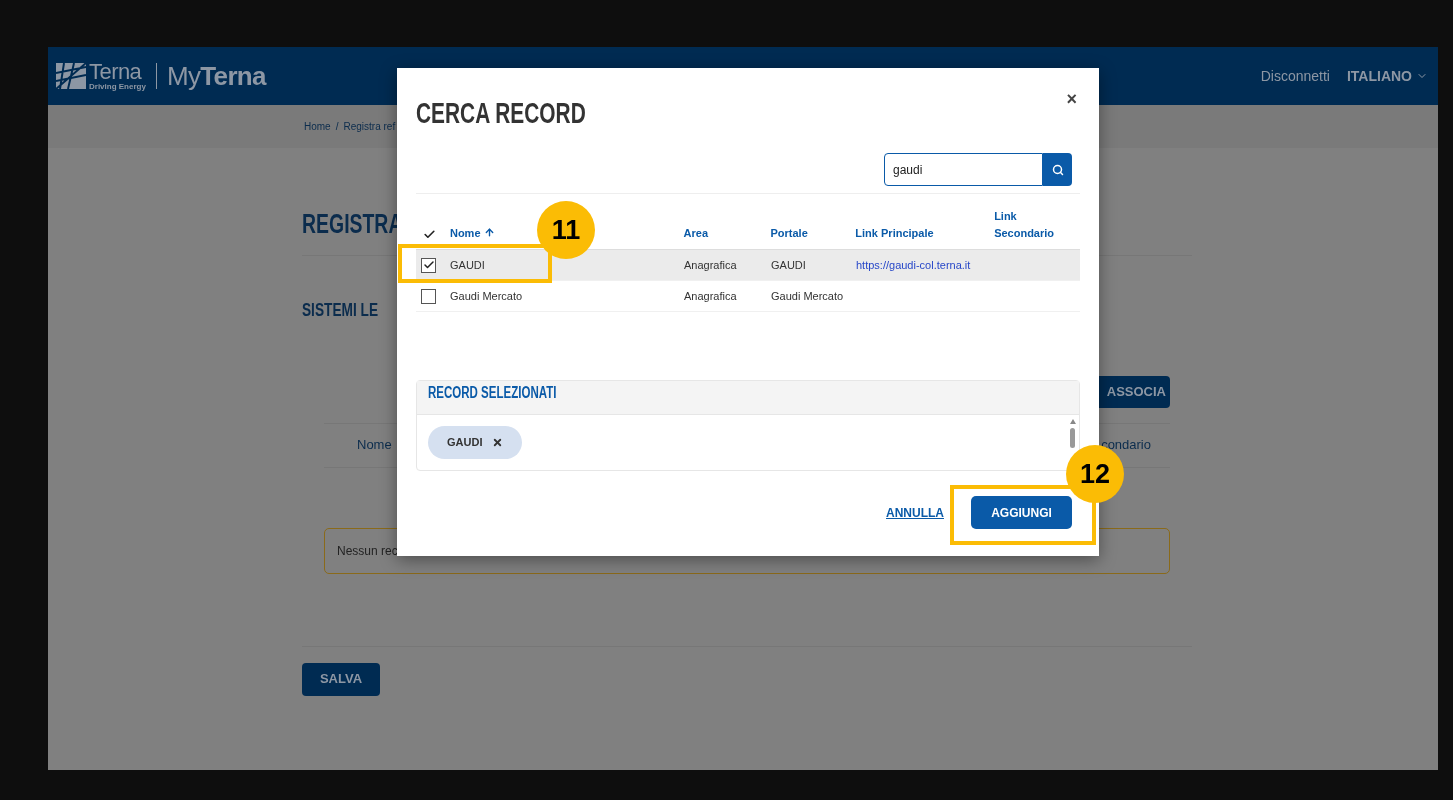  Describe the element at coordinates (789, 232) in the screenshot. I see `column-header: Portale` at that location.